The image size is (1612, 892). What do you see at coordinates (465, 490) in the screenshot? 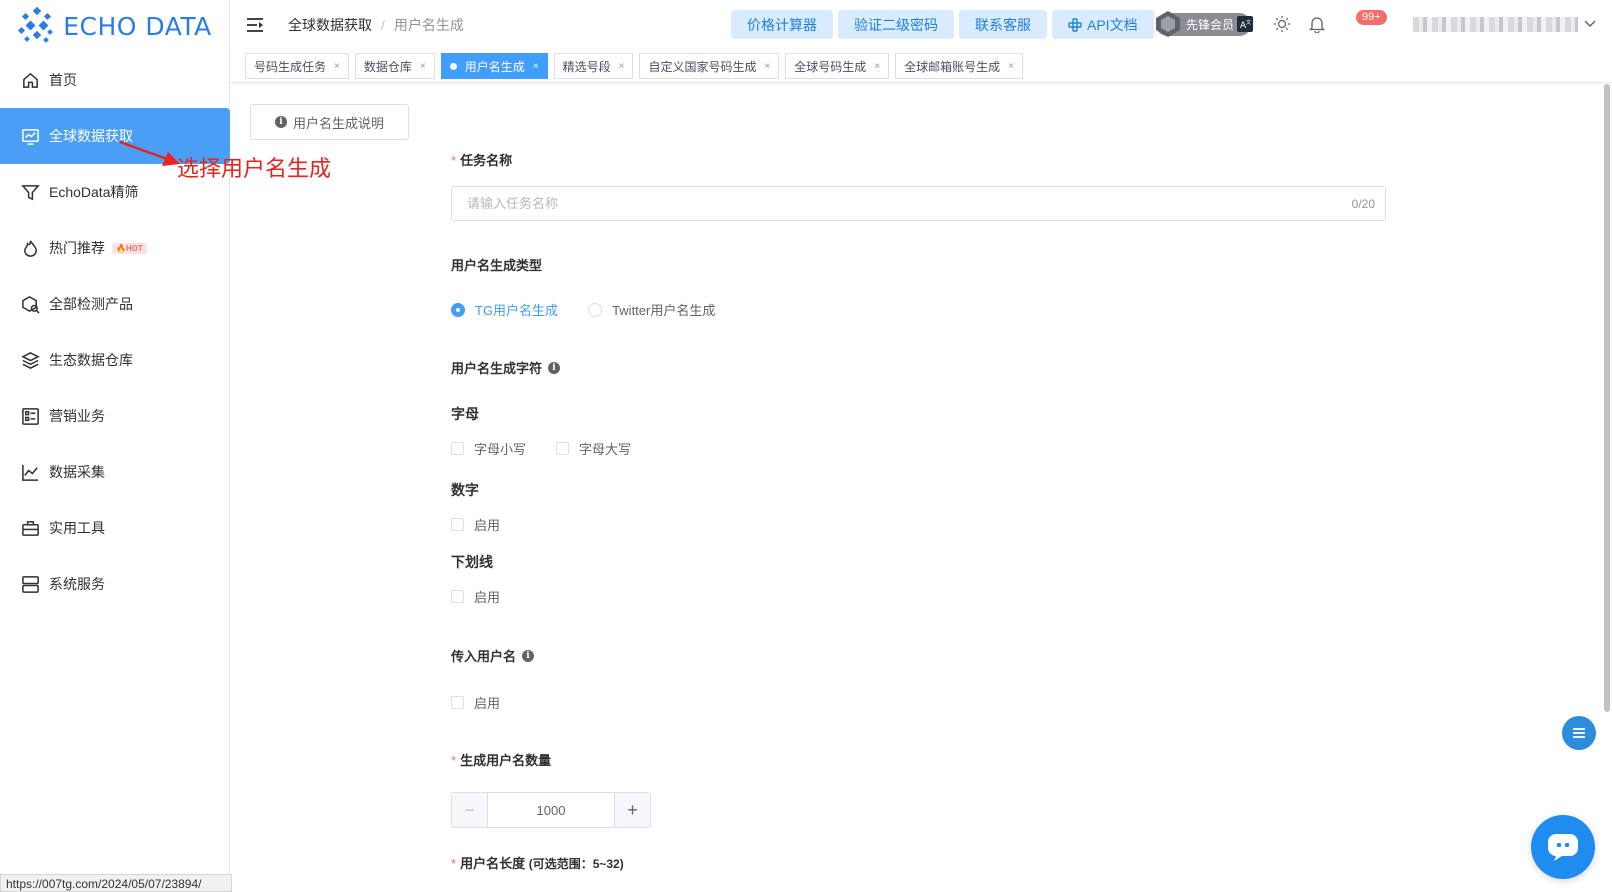
I see `digits-label: 数字` at bounding box center [465, 490].